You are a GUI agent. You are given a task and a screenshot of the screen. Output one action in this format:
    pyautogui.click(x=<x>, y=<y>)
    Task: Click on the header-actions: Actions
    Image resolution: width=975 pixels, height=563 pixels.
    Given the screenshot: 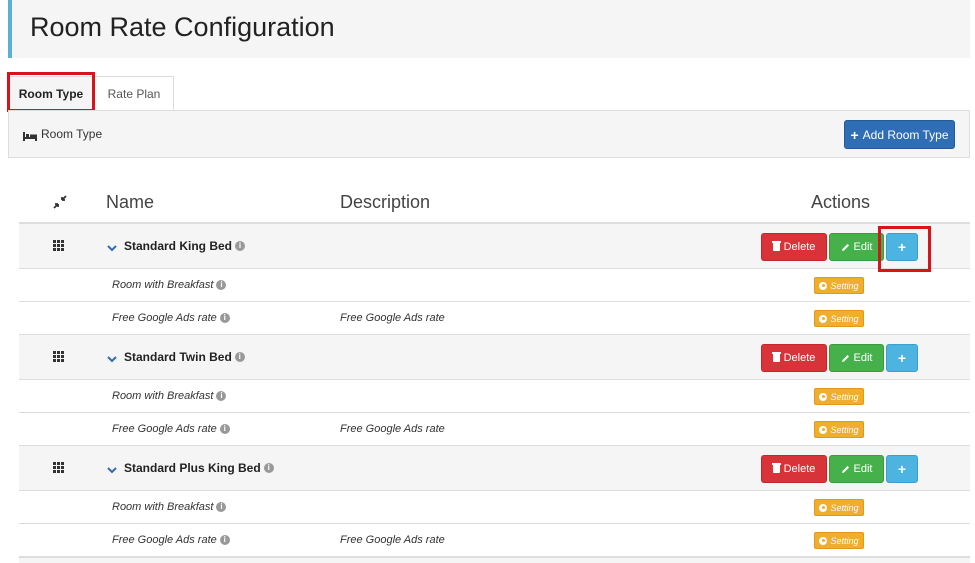 What is the action you would take?
    pyautogui.click(x=841, y=202)
    